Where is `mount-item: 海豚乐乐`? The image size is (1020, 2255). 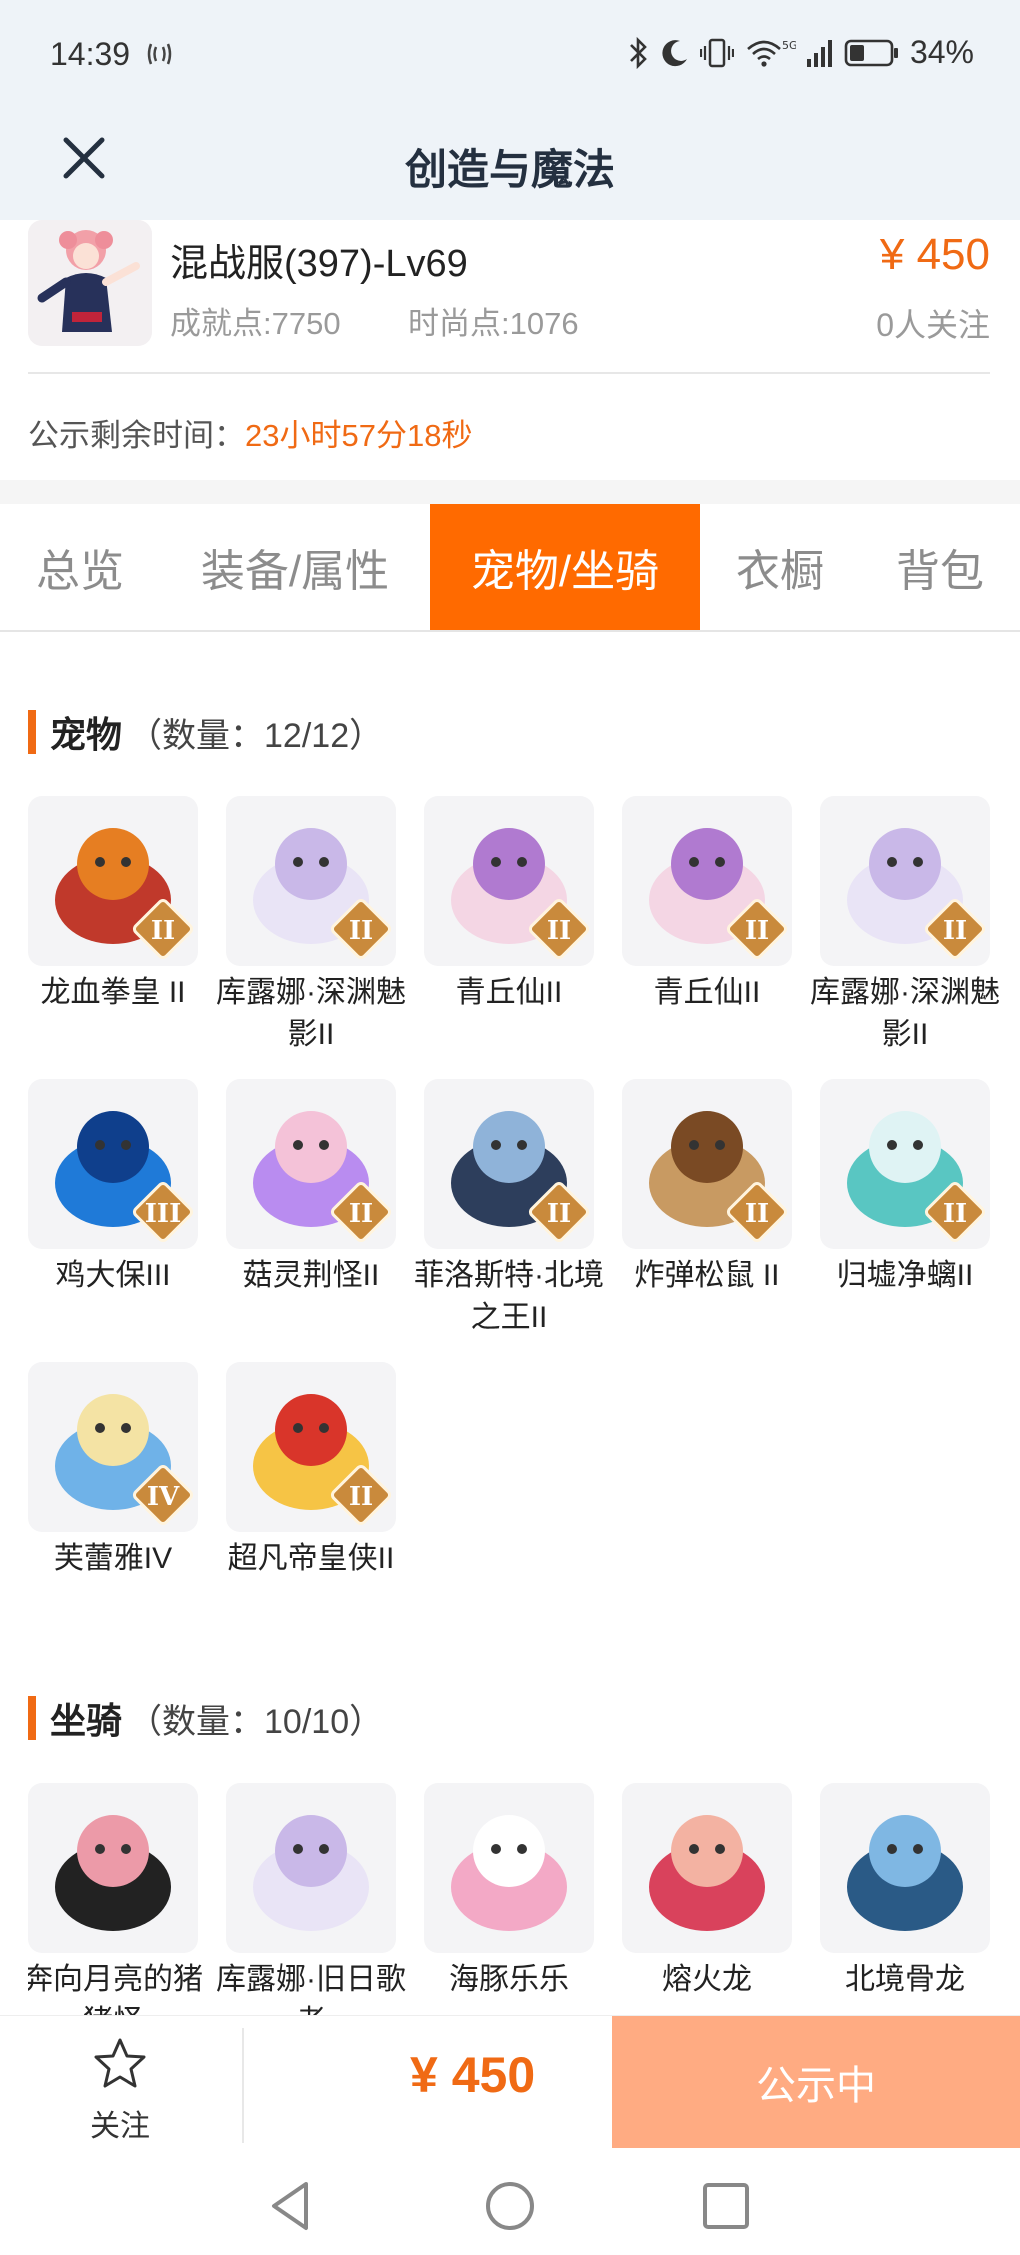 mount-item: 海豚乐乐 is located at coordinates (509, 1892).